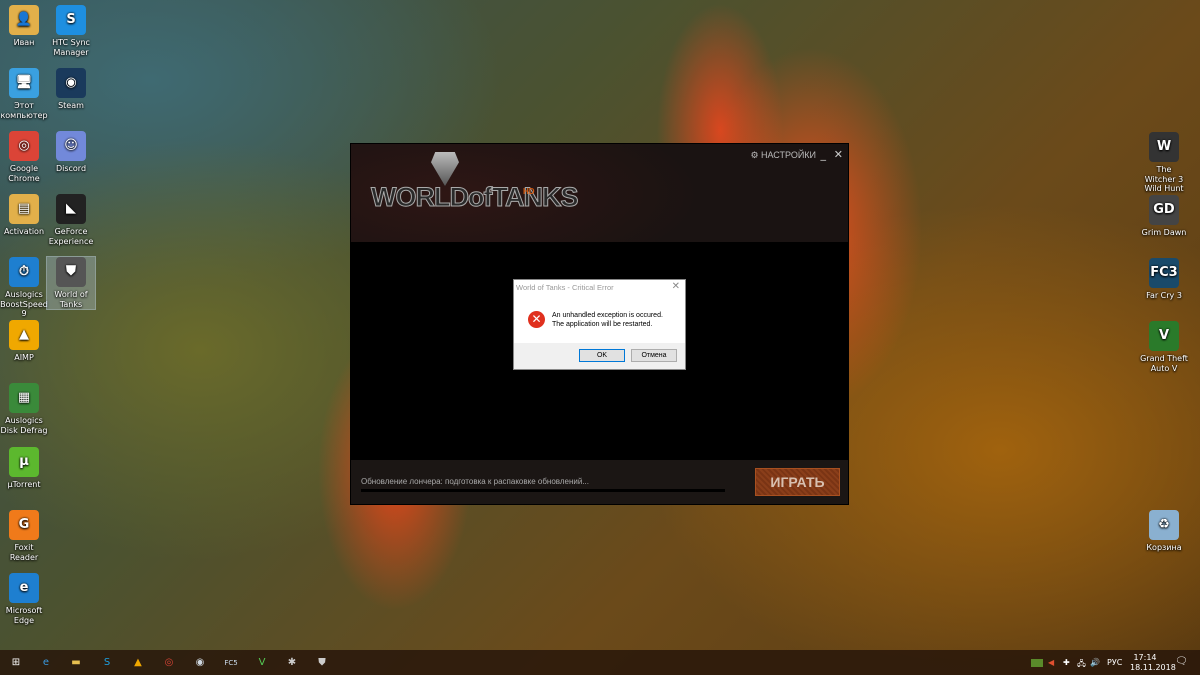  Describe the element at coordinates (71, 209) in the screenshot. I see `geforce-experience-icon: ◣` at that location.